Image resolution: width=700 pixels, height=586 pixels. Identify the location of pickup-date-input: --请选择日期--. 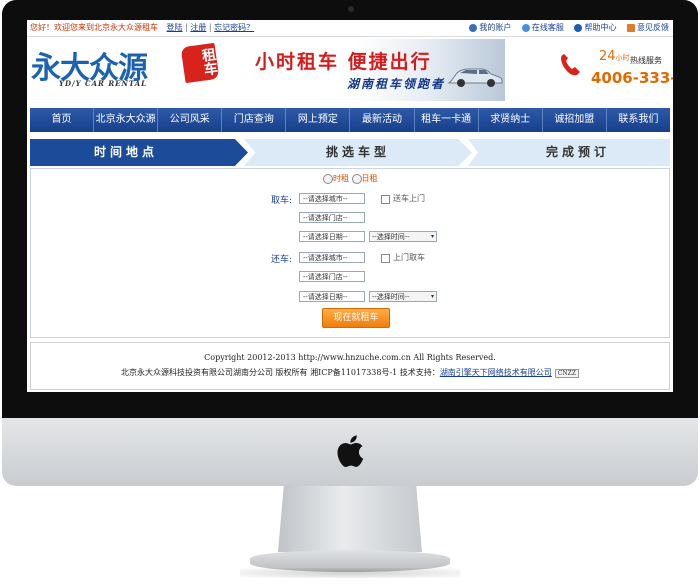
(332, 236).